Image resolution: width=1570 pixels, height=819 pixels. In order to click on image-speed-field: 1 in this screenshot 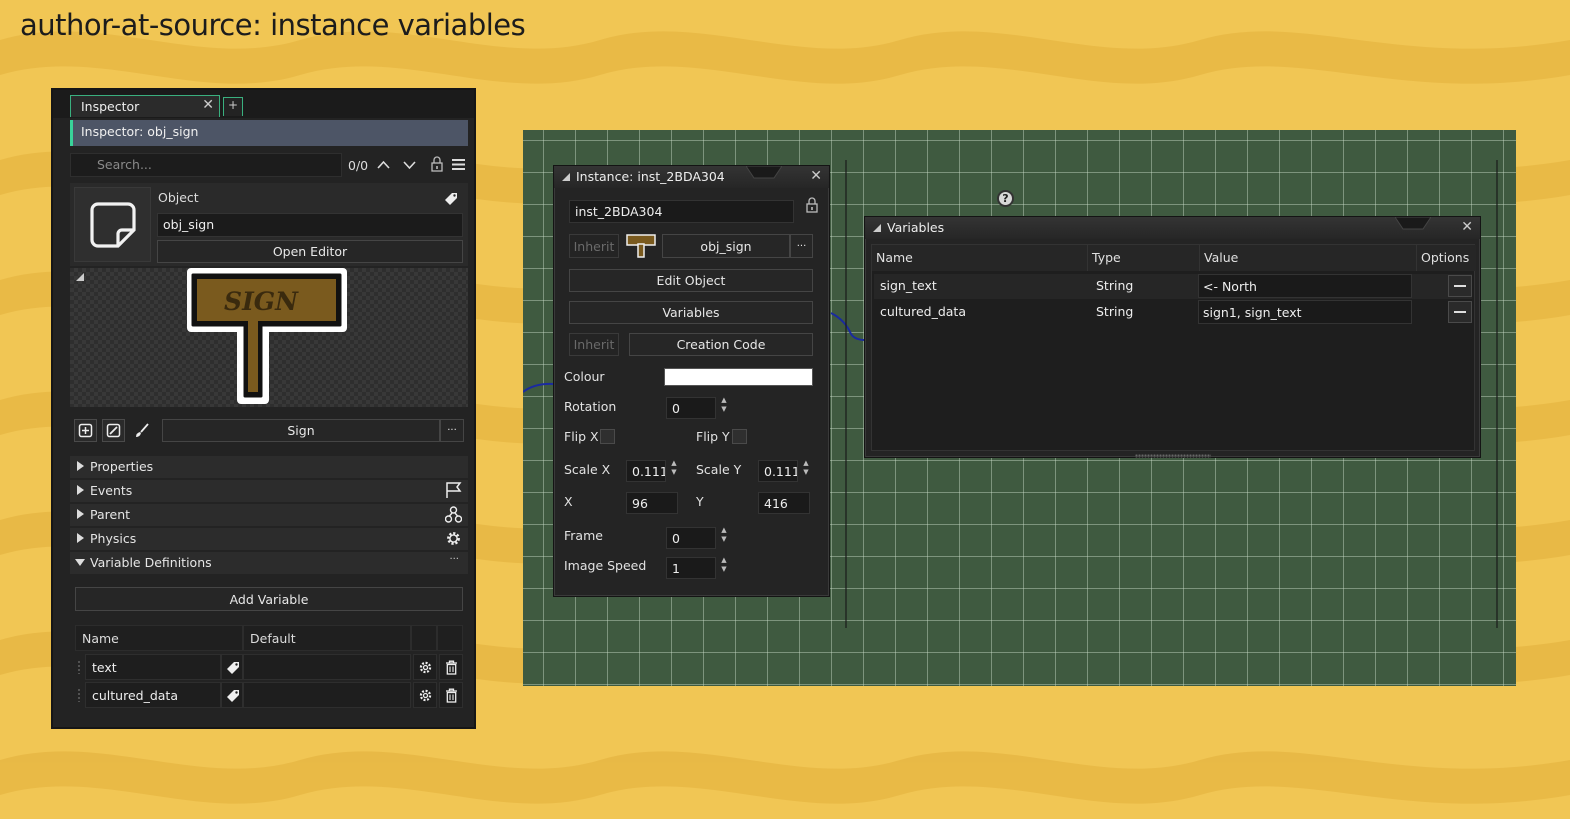, I will do `click(691, 568)`.